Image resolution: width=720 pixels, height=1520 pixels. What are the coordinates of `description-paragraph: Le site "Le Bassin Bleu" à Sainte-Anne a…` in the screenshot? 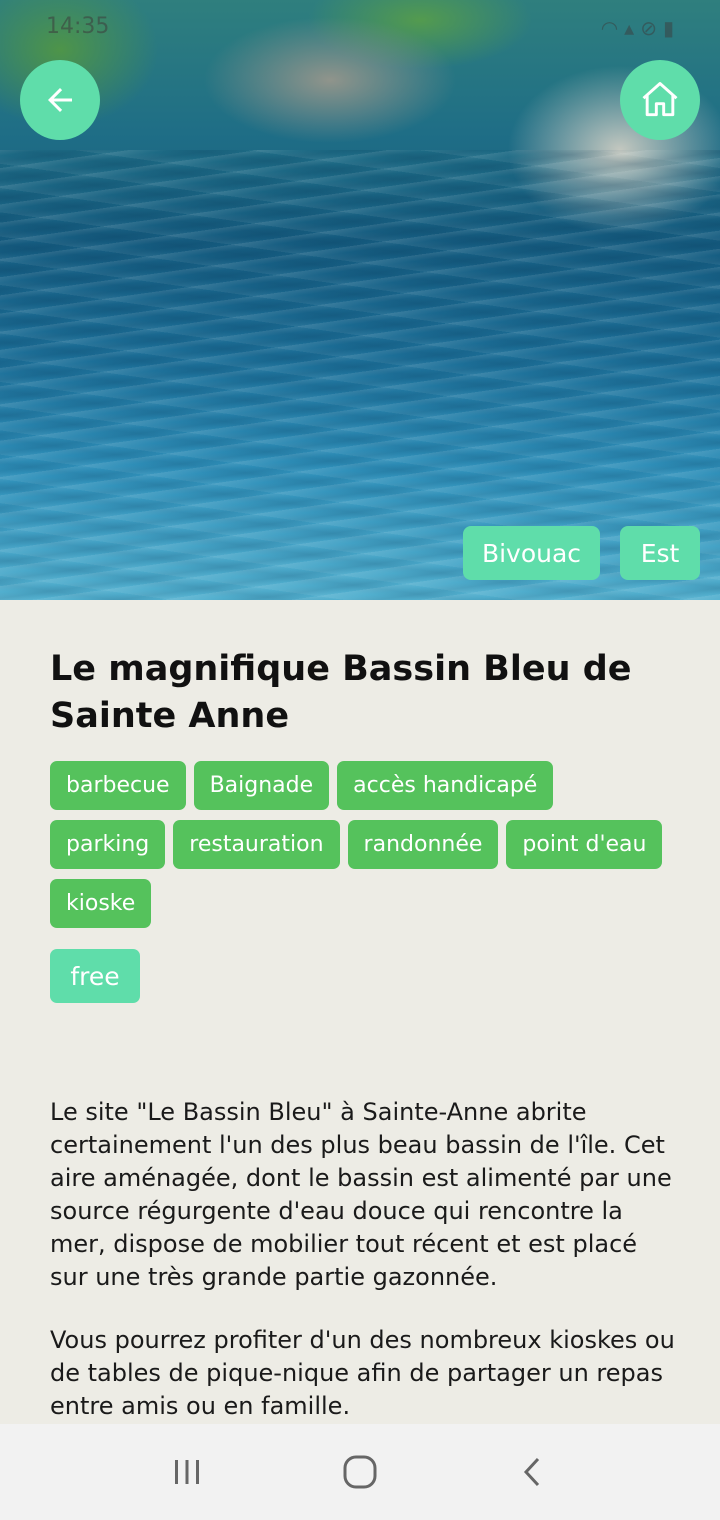 It's located at (361, 1194).